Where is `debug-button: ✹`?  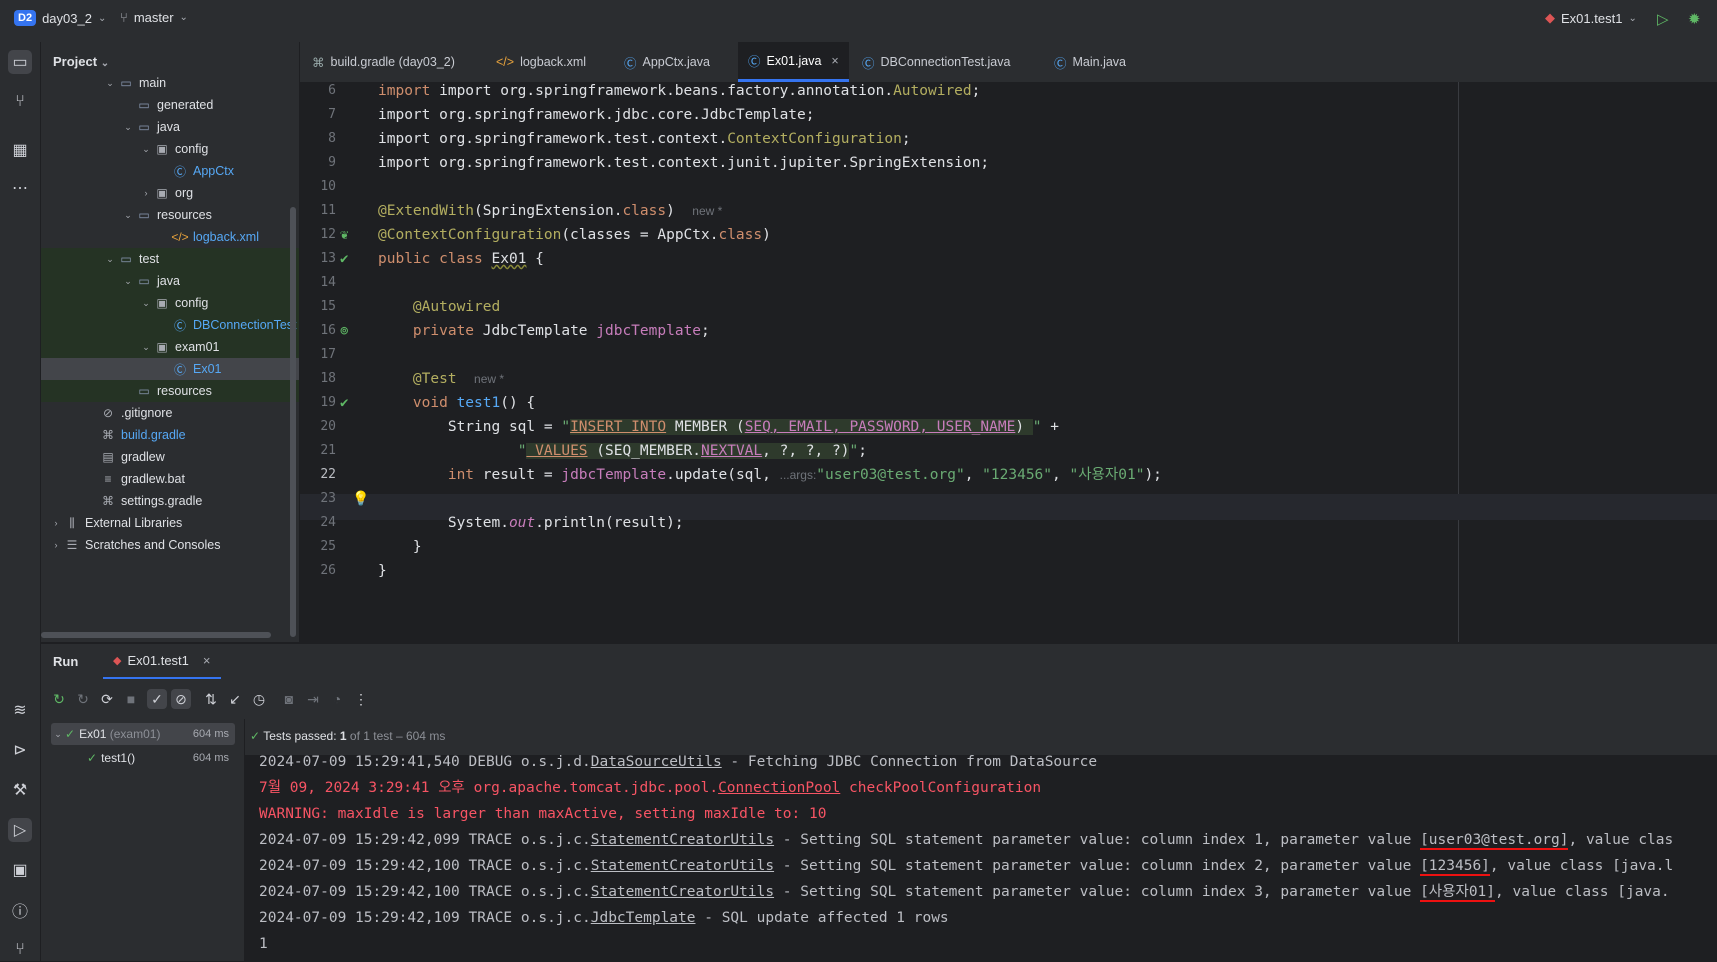
debug-button: ✹ is located at coordinates (1694, 19).